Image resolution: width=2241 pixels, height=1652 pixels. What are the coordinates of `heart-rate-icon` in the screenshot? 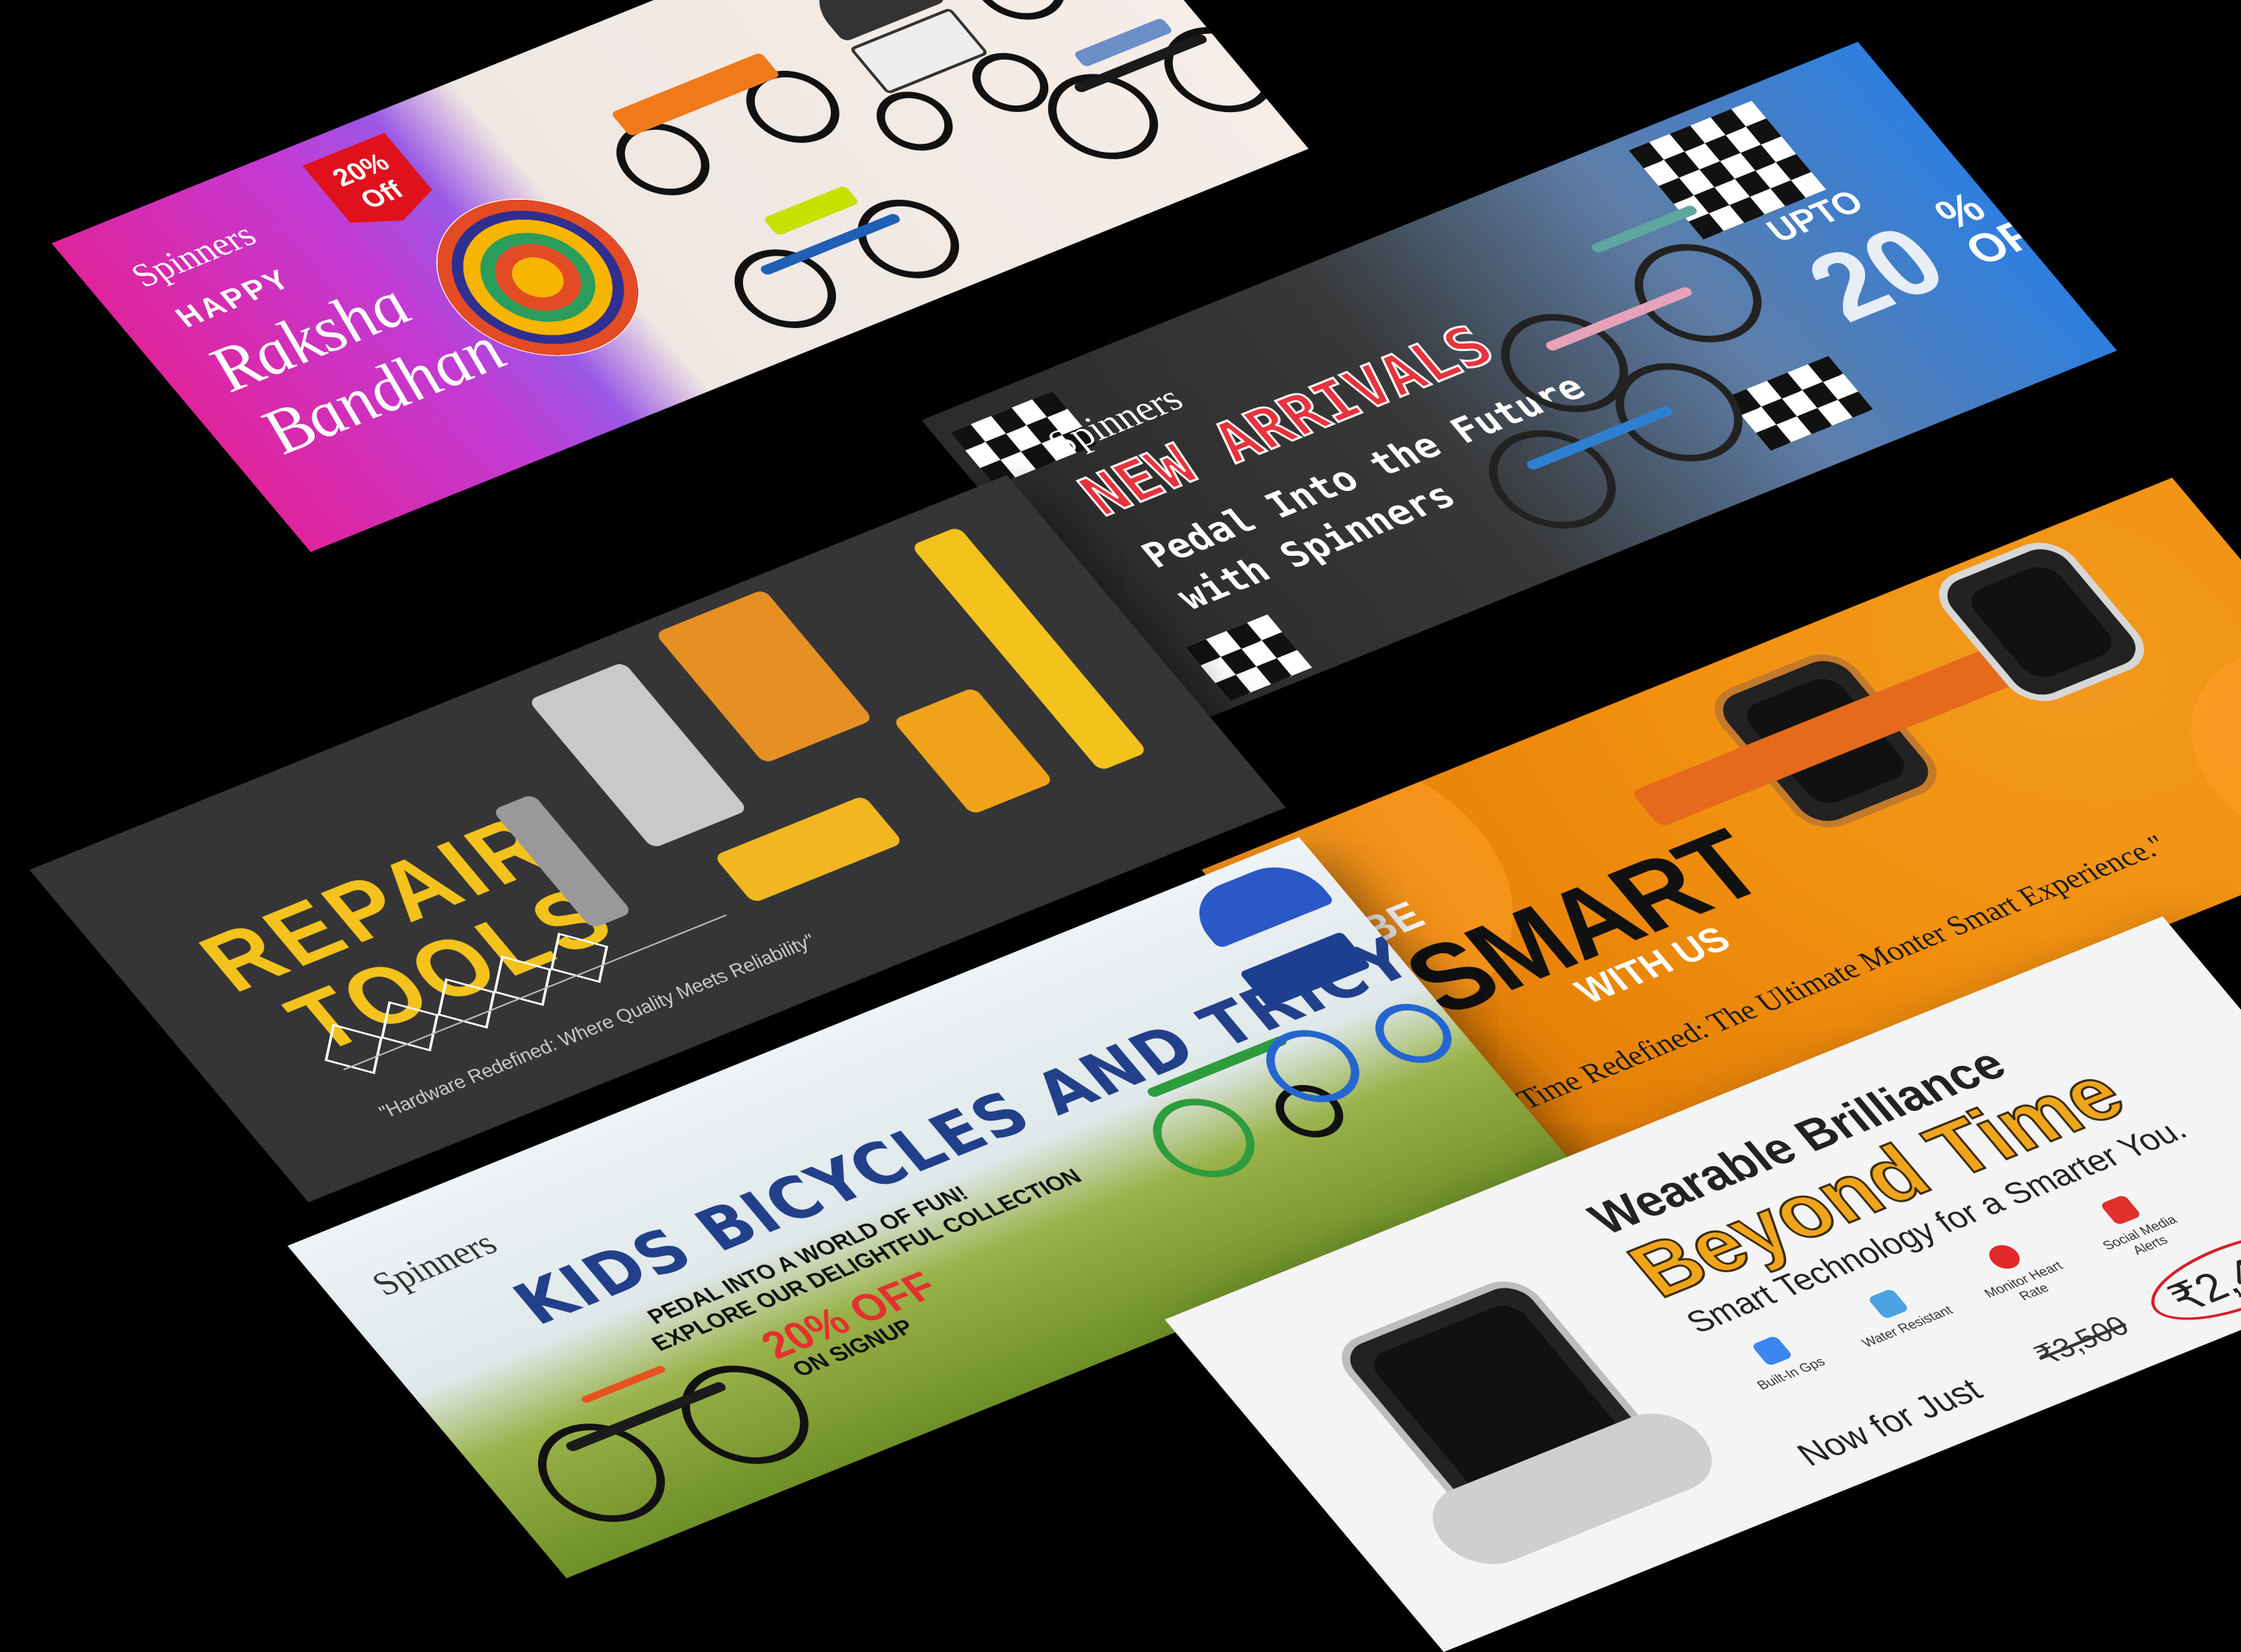 It's located at (2004, 1257).